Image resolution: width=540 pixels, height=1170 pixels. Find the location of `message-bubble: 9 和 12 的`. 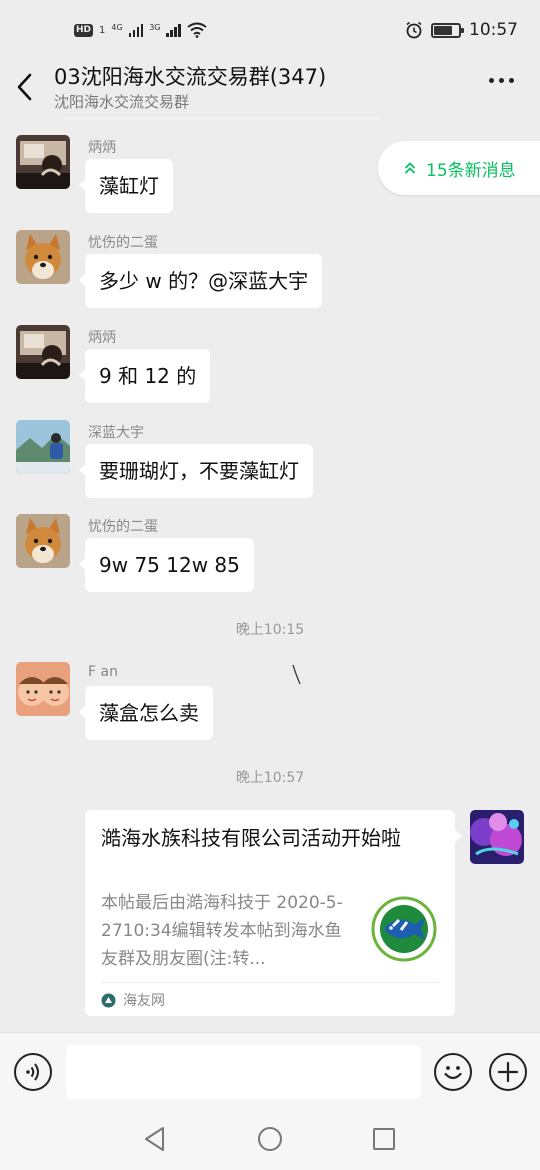

message-bubble: 9 和 12 的 is located at coordinates (144, 376).